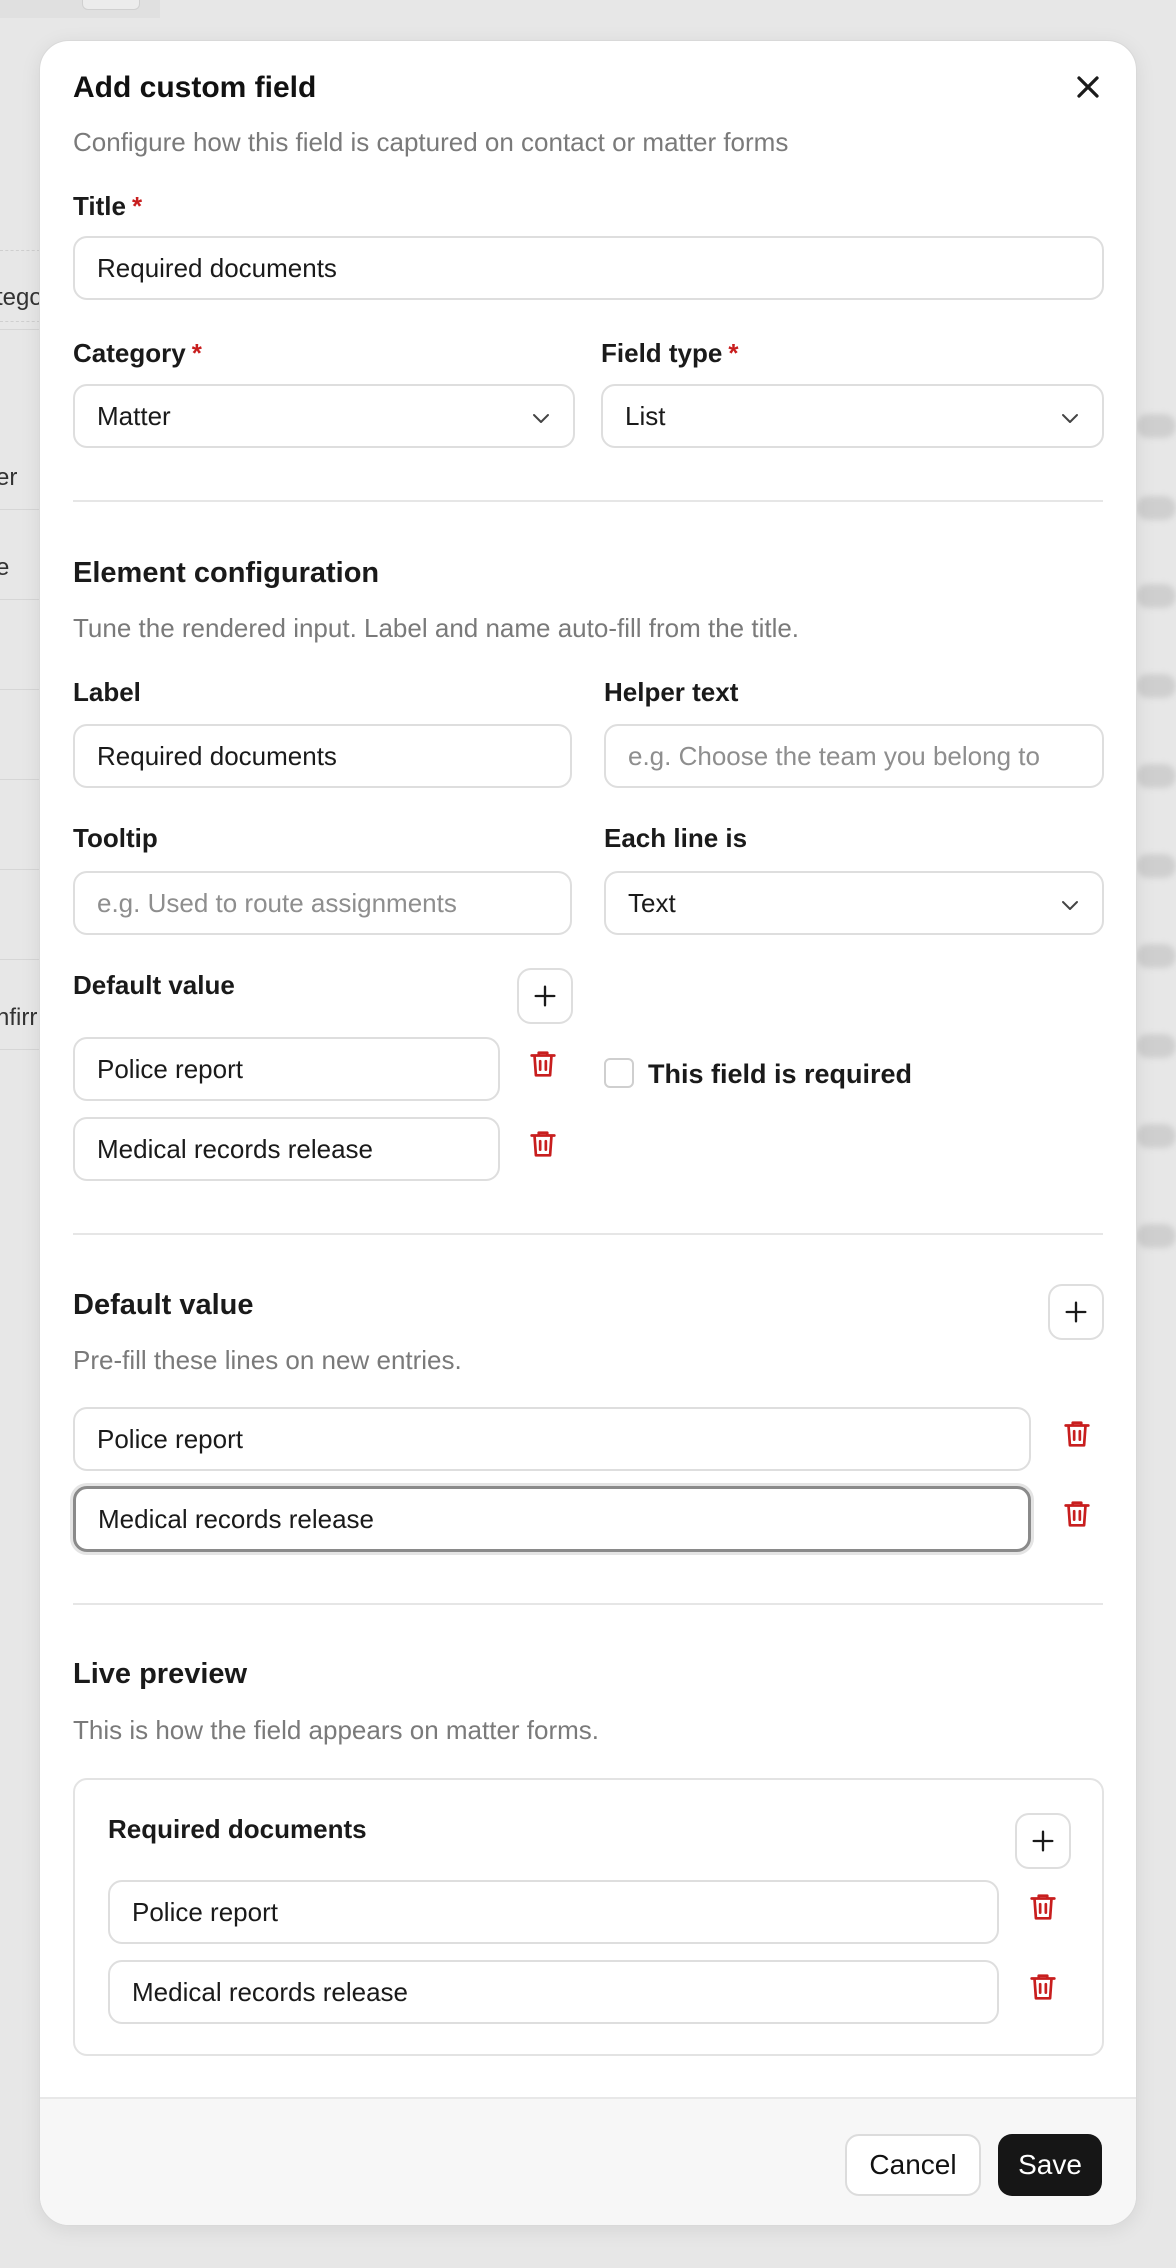  What do you see at coordinates (854, 903) in the screenshot?
I see `each-line-select: Text` at bounding box center [854, 903].